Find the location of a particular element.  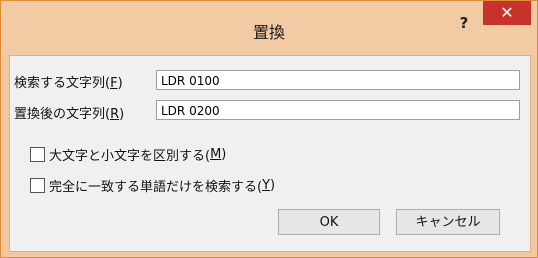

close-button: ✕ is located at coordinates (507, 13).